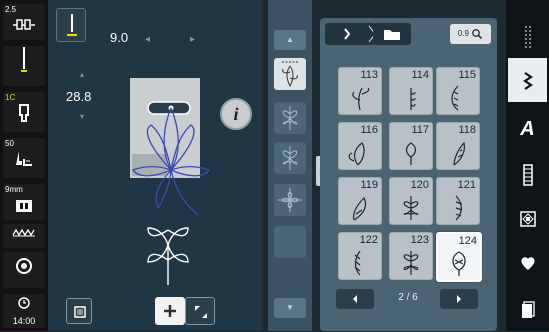  I want to click on pattern-cell: 113, so click(360, 91).